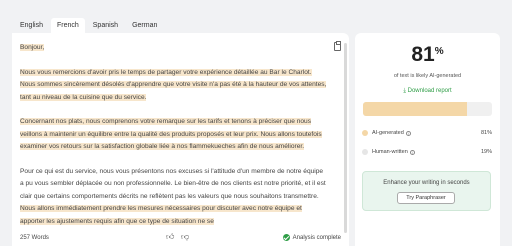  I want to click on scrollbar, so click(345, 138).